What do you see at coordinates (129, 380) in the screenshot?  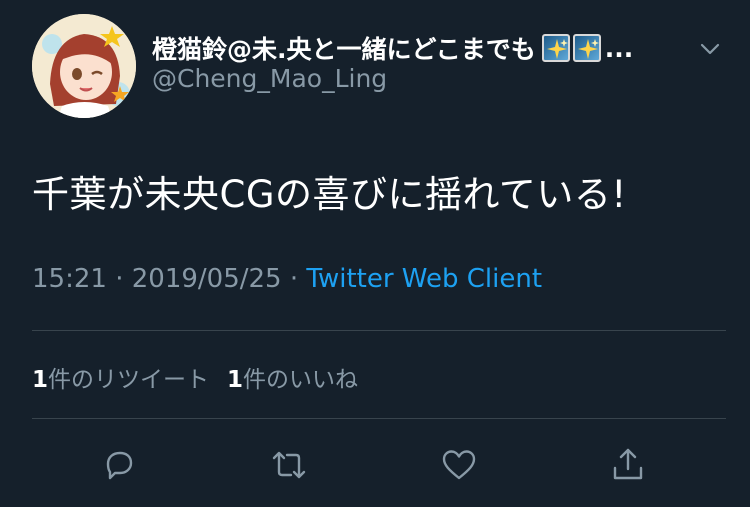 I see `retweets-label: 件のリツイート` at bounding box center [129, 380].